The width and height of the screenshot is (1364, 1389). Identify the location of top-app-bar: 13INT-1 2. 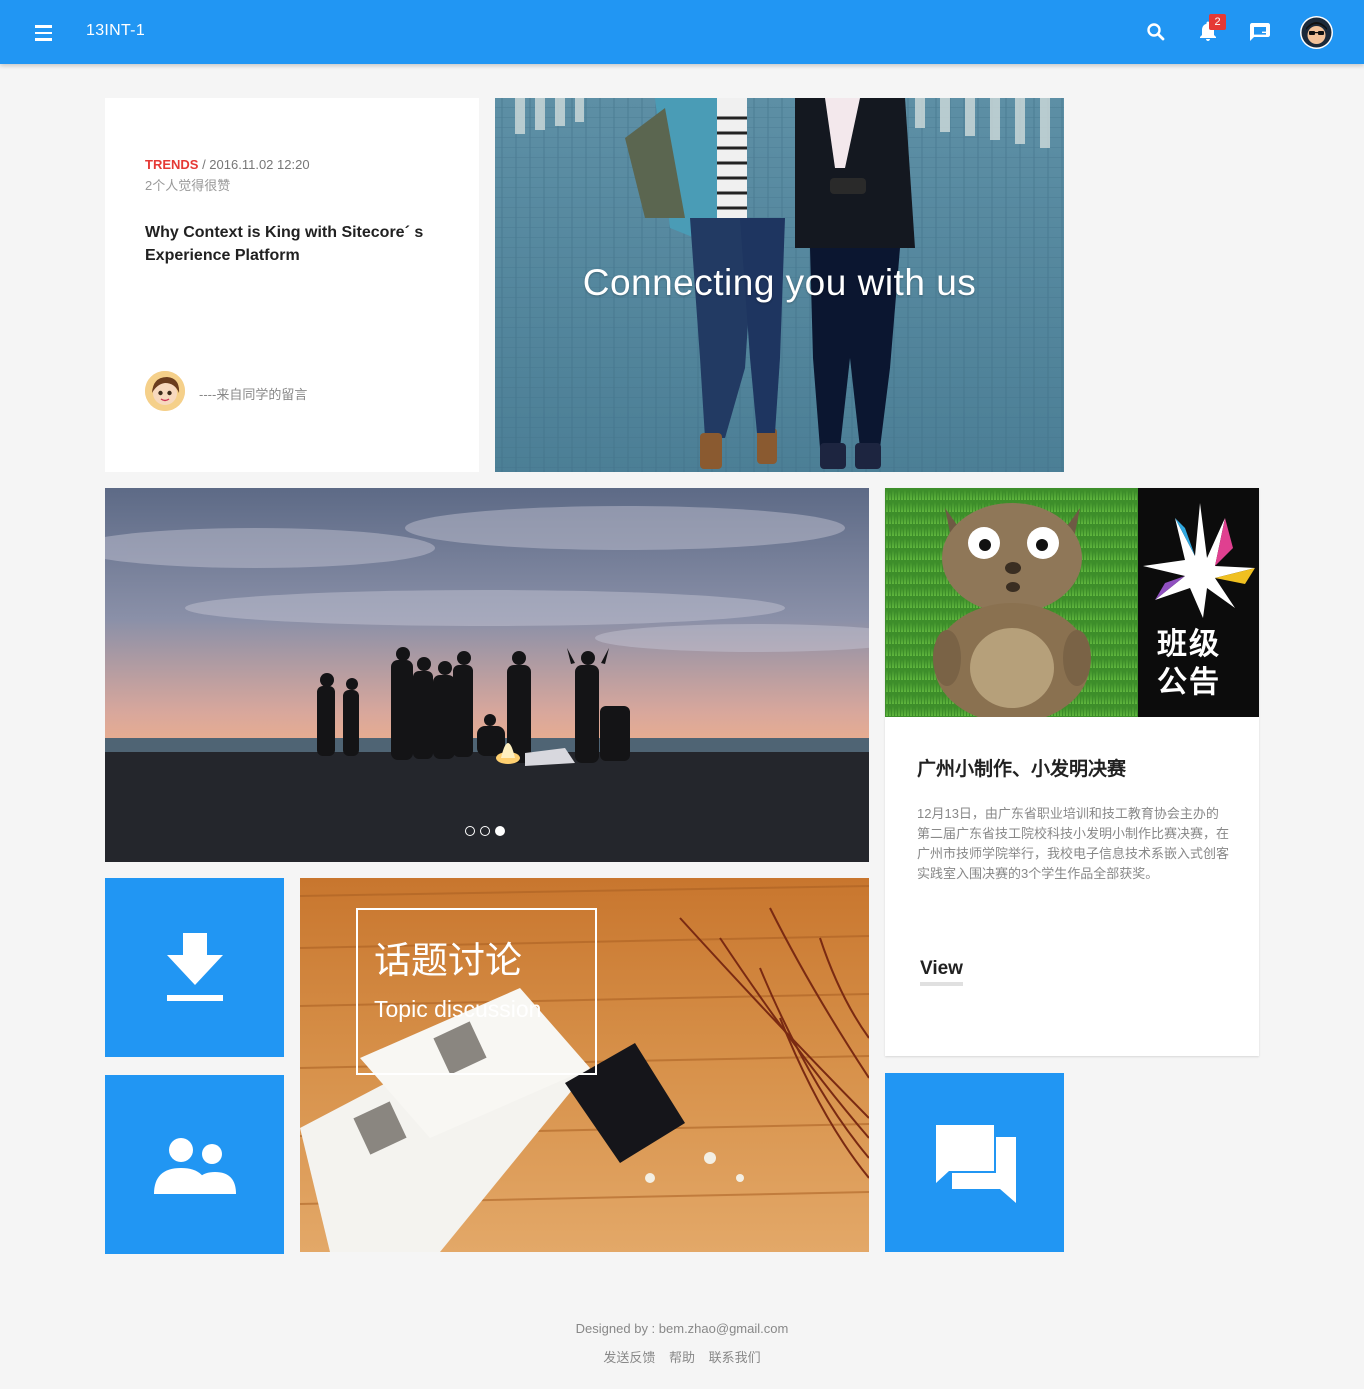
(682, 32).